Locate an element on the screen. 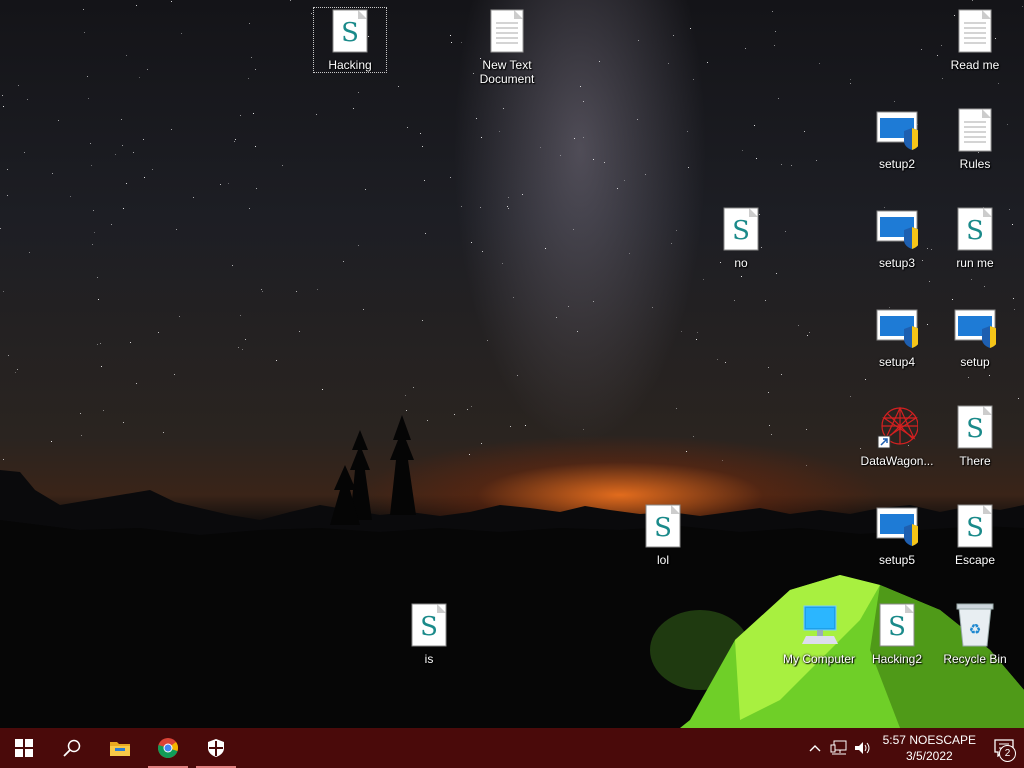 The height and width of the screenshot is (768, 1024). icon-label: setup2 is located at coordinates (897, 164).